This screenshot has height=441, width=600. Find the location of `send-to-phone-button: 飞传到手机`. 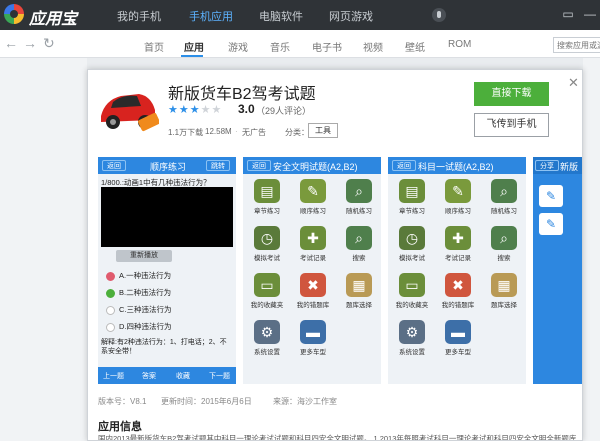

send-to-phone-button: 飞传到手机 is located at coordinates (511, 125).